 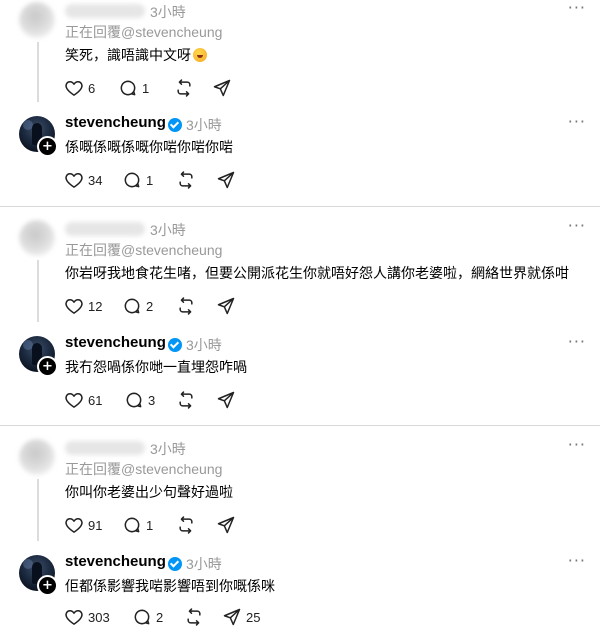 I want to click on like-button: 12, so click(x=83, y=306).